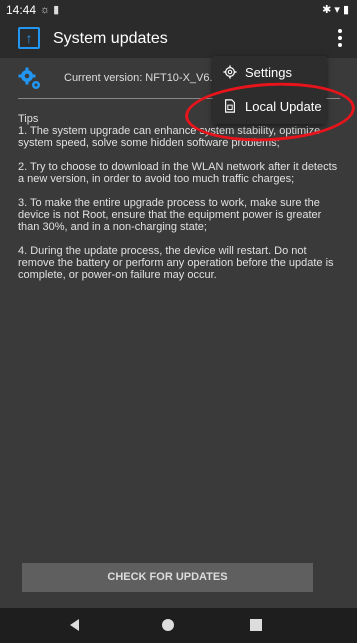  What do you see at coordinates (110, 38) in the screenshot?
I see `page-title: System updates` at bounding box center [110, 38].